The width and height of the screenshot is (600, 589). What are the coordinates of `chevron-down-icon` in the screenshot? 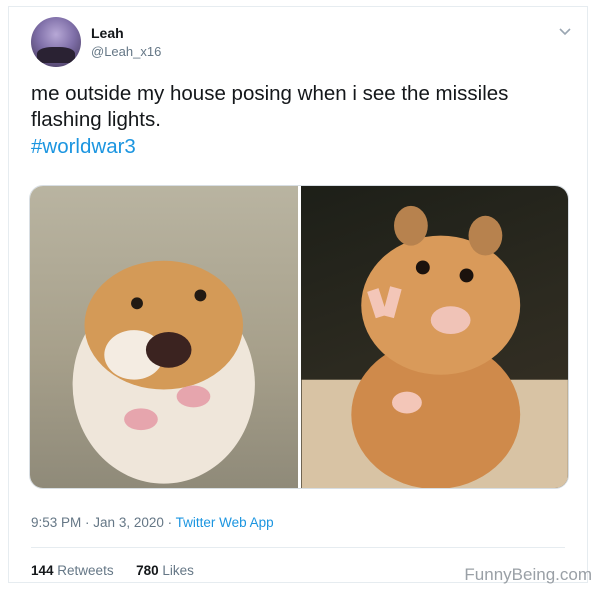 It's located at (565, 31).